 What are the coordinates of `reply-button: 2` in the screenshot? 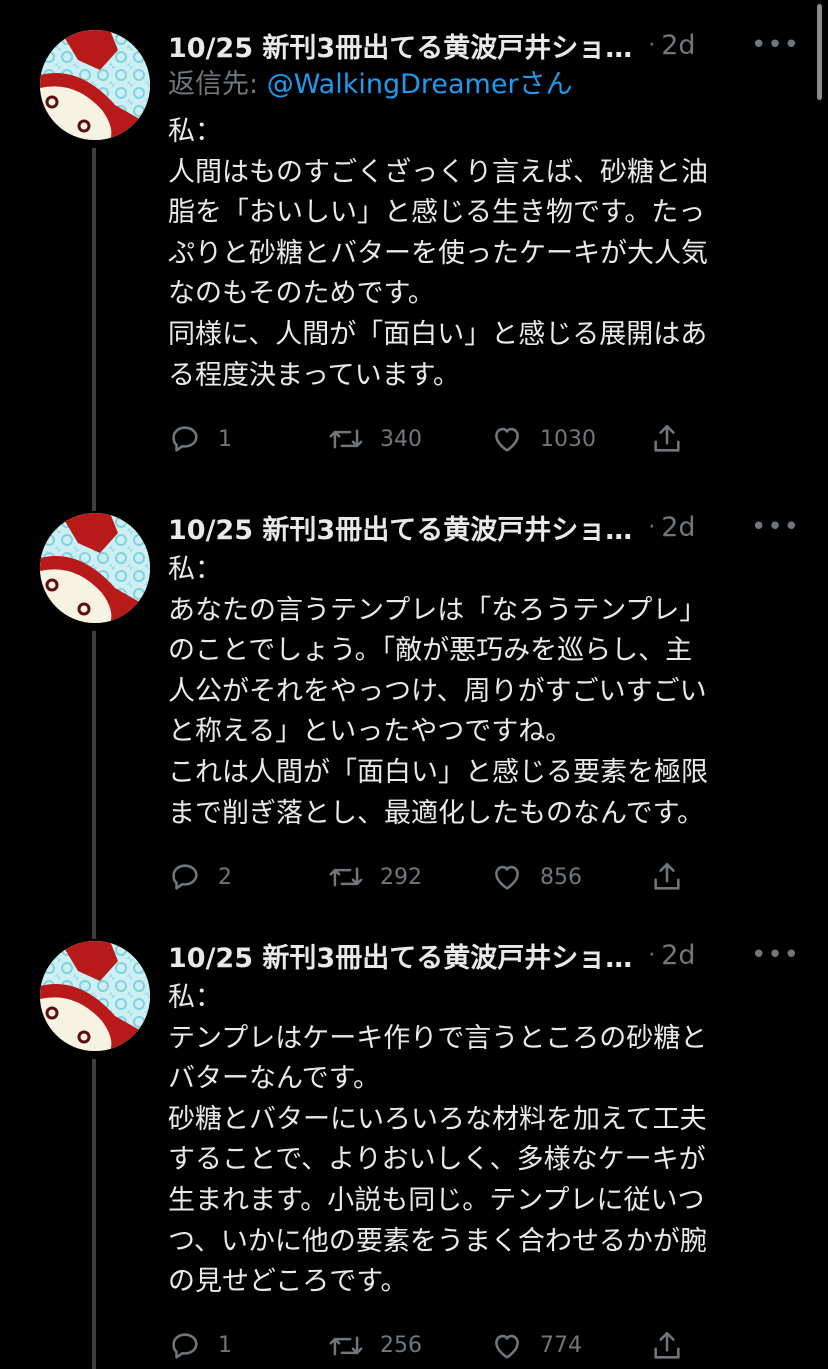 It's located at (200, 877).